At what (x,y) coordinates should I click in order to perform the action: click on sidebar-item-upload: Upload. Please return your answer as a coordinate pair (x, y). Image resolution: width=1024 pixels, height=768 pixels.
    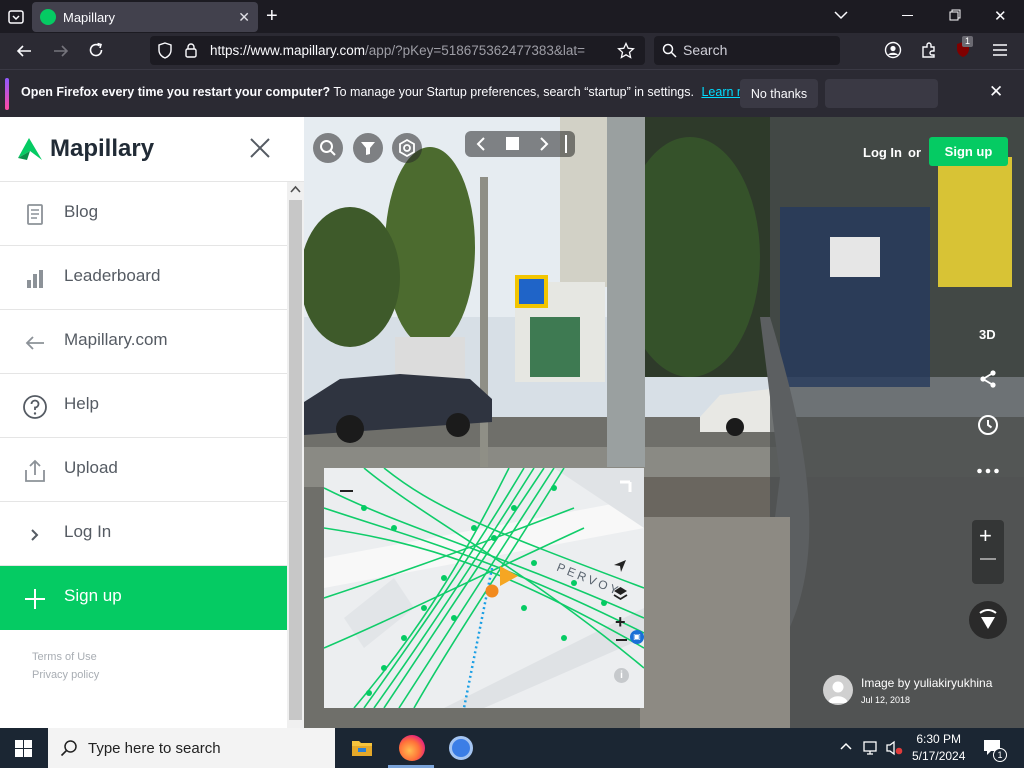
    Looking at the image, I should click on (143, 470).